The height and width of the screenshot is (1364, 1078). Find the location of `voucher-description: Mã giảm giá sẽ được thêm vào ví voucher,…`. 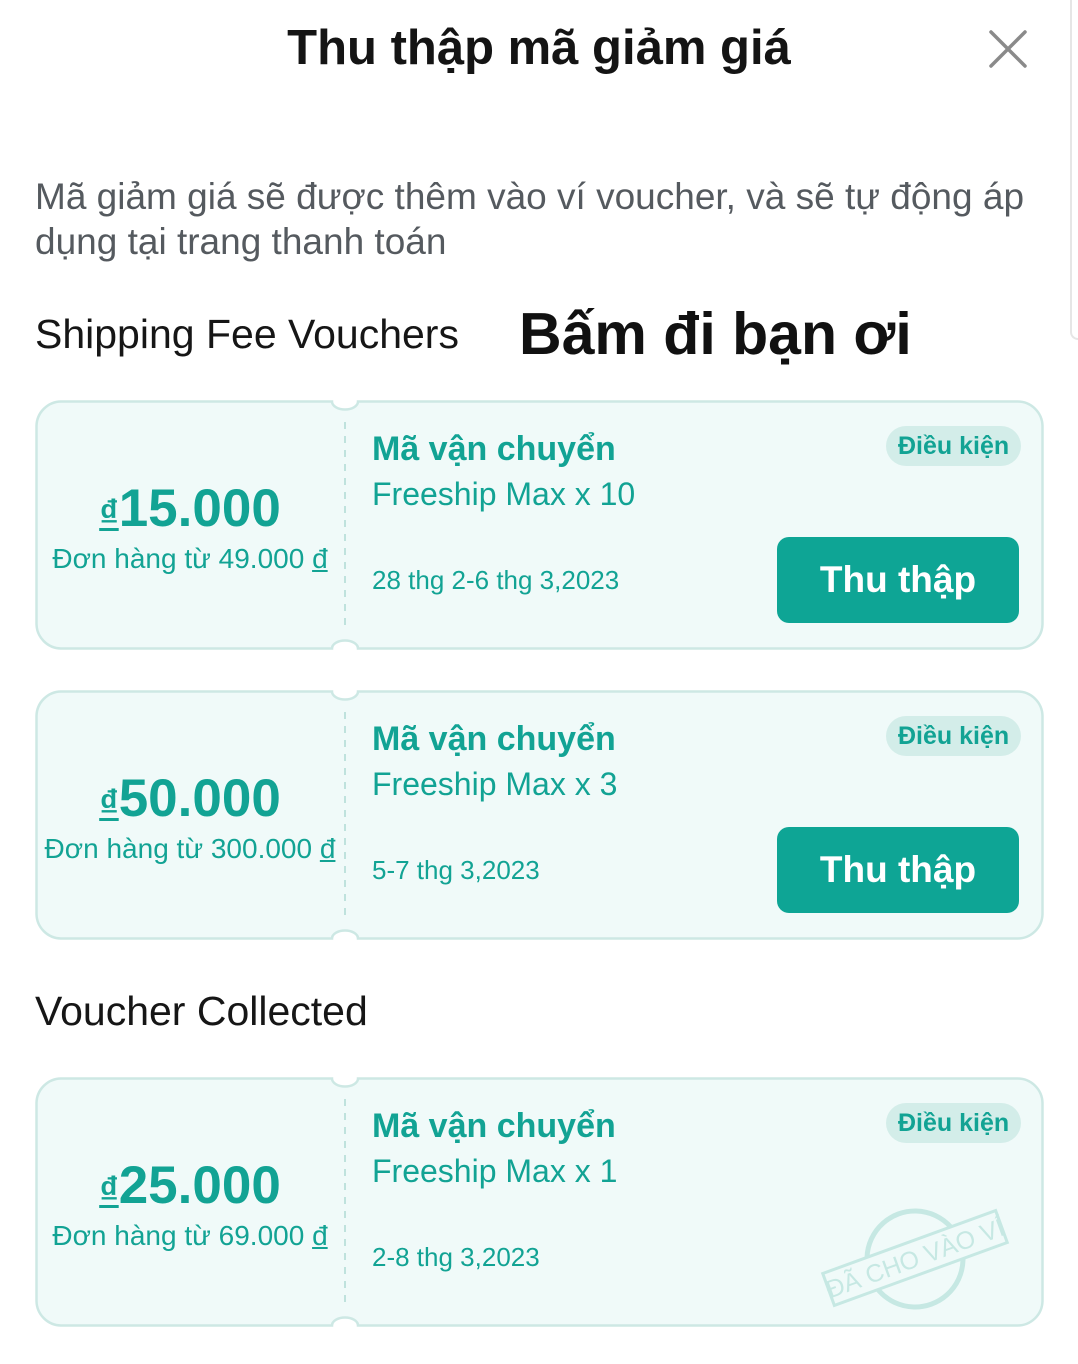

voucher-description: Mã giảm giá sẽ được thêm vào ví voucher,… is located at coordinates (530, 219).